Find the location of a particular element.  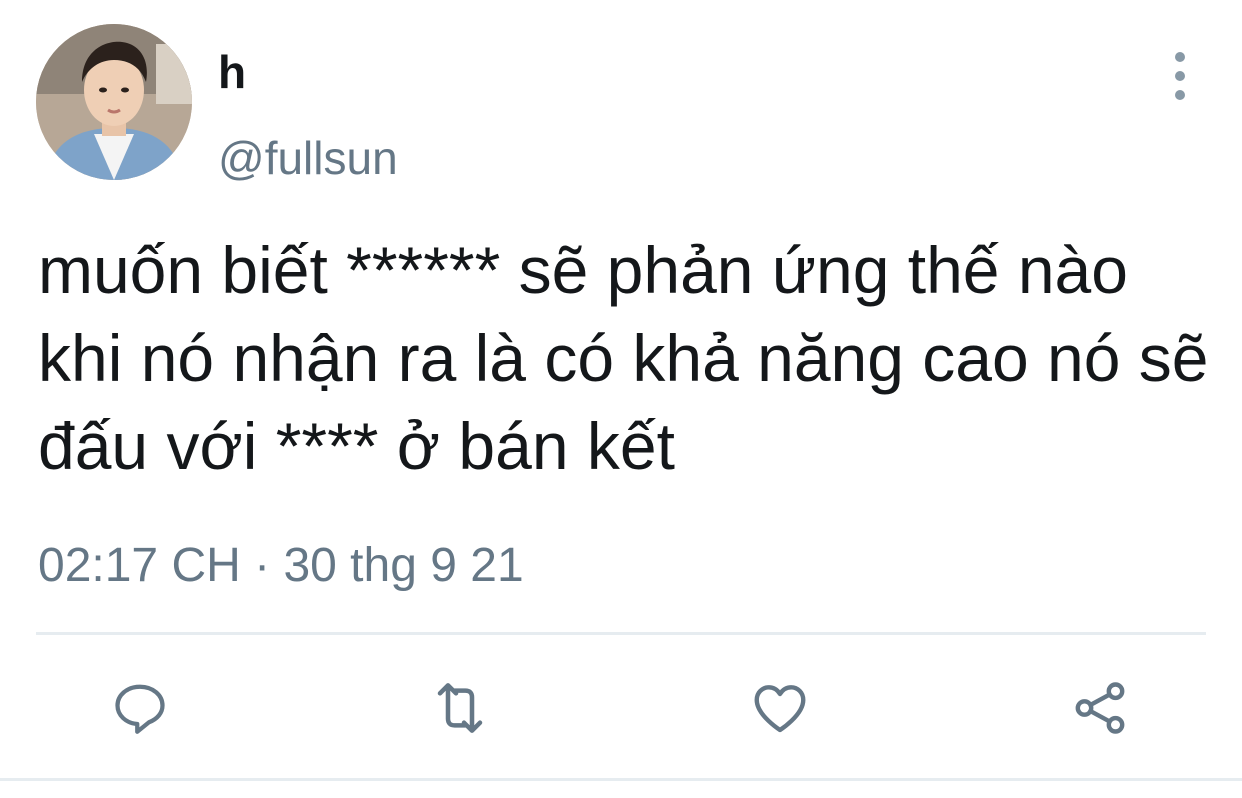

bottom-divider is located at coordinates (621, 779).